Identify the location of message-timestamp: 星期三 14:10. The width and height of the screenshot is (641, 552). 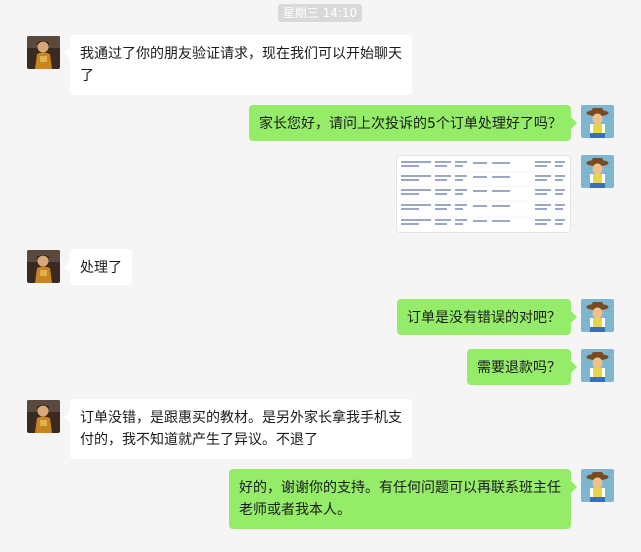
(320, 13).